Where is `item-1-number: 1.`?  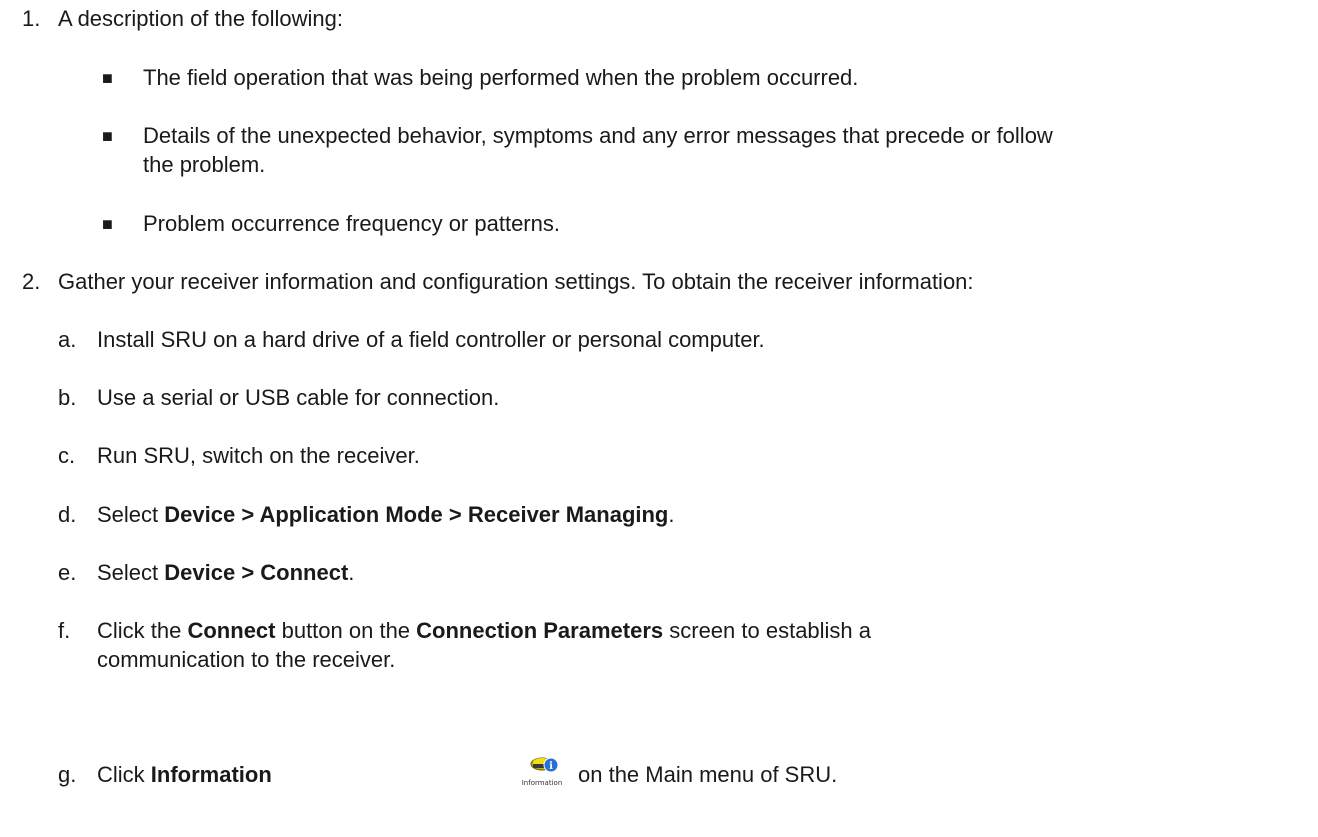 item-1-number: 1. is located at coordinates (31, 18).